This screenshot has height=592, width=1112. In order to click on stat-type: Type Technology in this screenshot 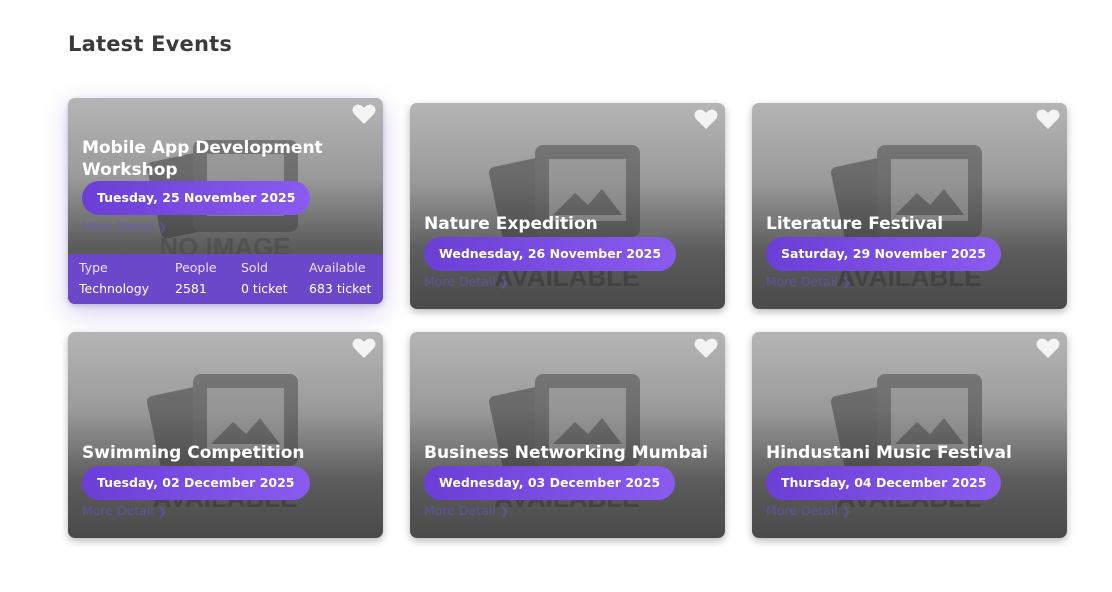, I will do `click(114, 278)`.